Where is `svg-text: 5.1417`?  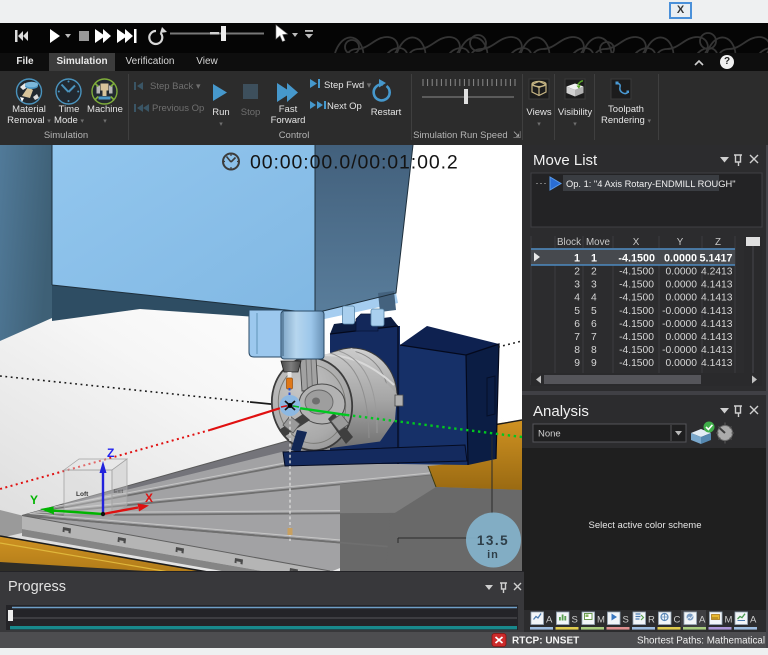 svg-text: 5.1417 is located at coordinates (715, 259).